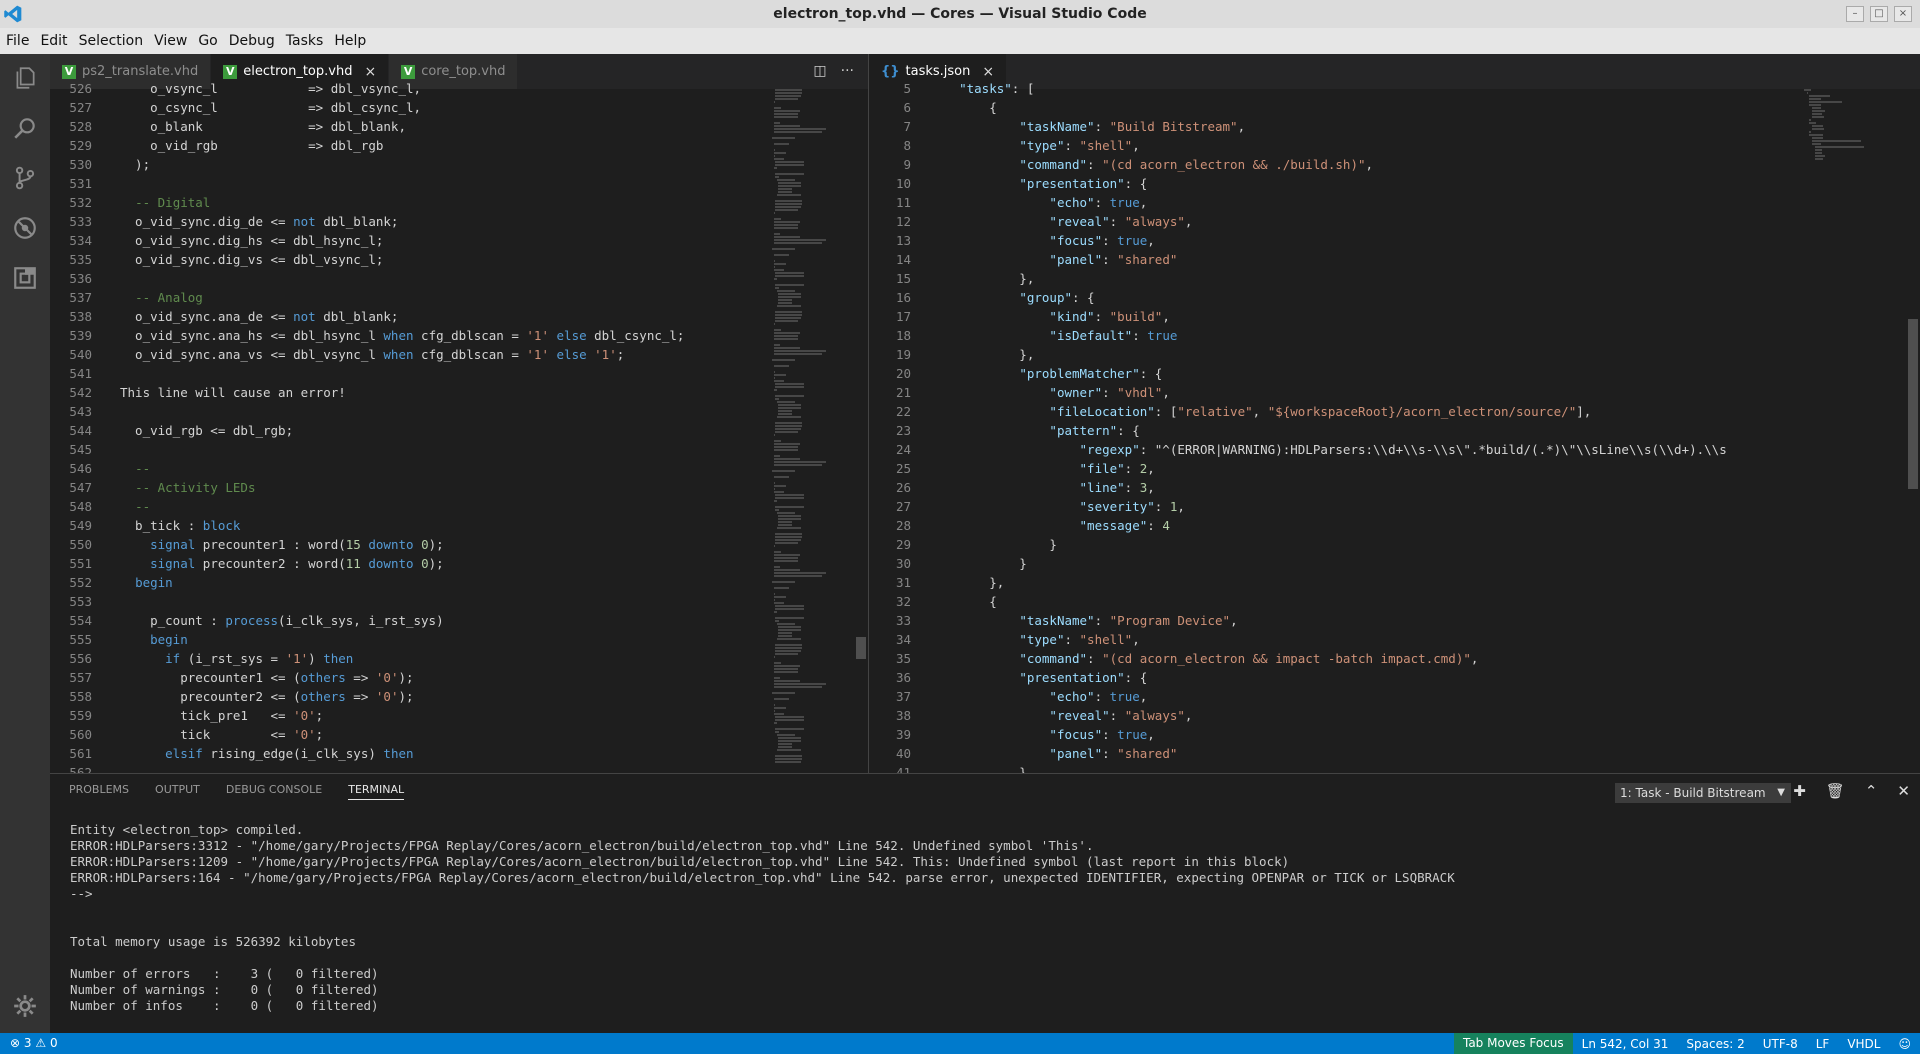 The height and width of the screenshot is (1054, 1920). Describe the element at coordinates (459, 316) in the screenshot. I see `code-line: 538 o_vid_sync.ana_de <= not dbl_blank;` at that location.